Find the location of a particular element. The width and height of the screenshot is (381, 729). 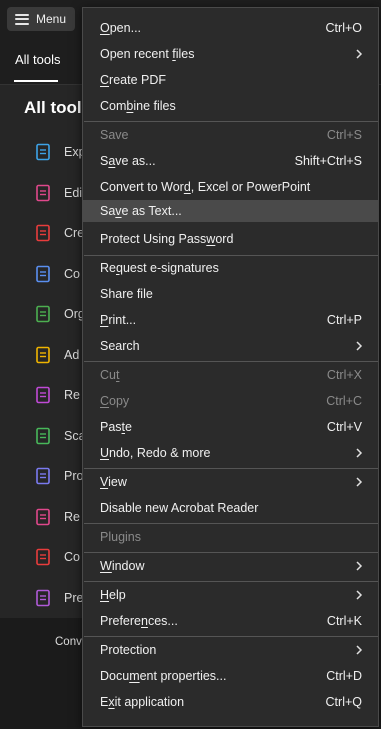

menu-item-label: Combine files is located at coordinates (138, 106).